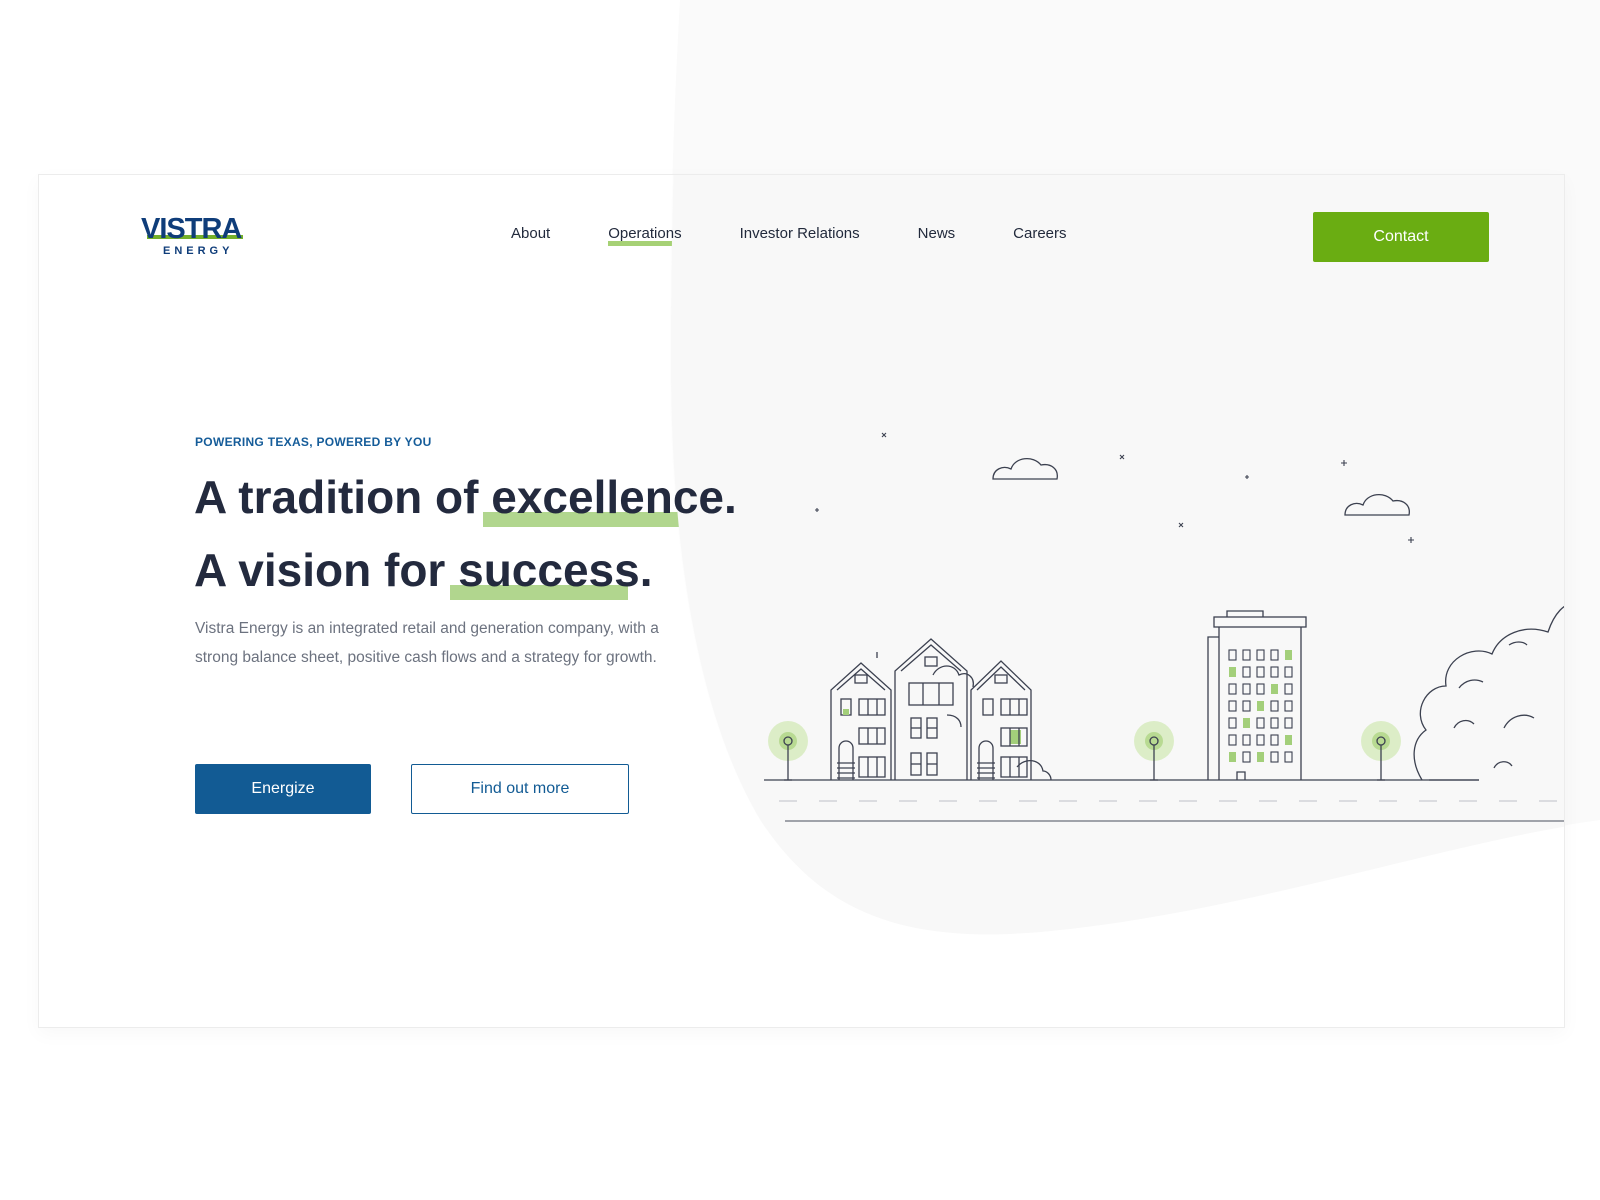 The height and width of the screenshot is (1200, 1600). I want to click on office-tower, so click(1257, 695).